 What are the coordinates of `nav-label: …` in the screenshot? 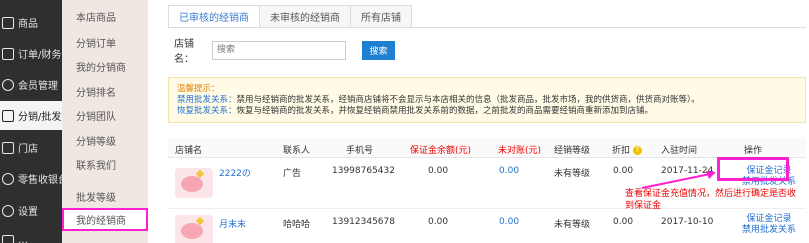 It's located at (23, 239).